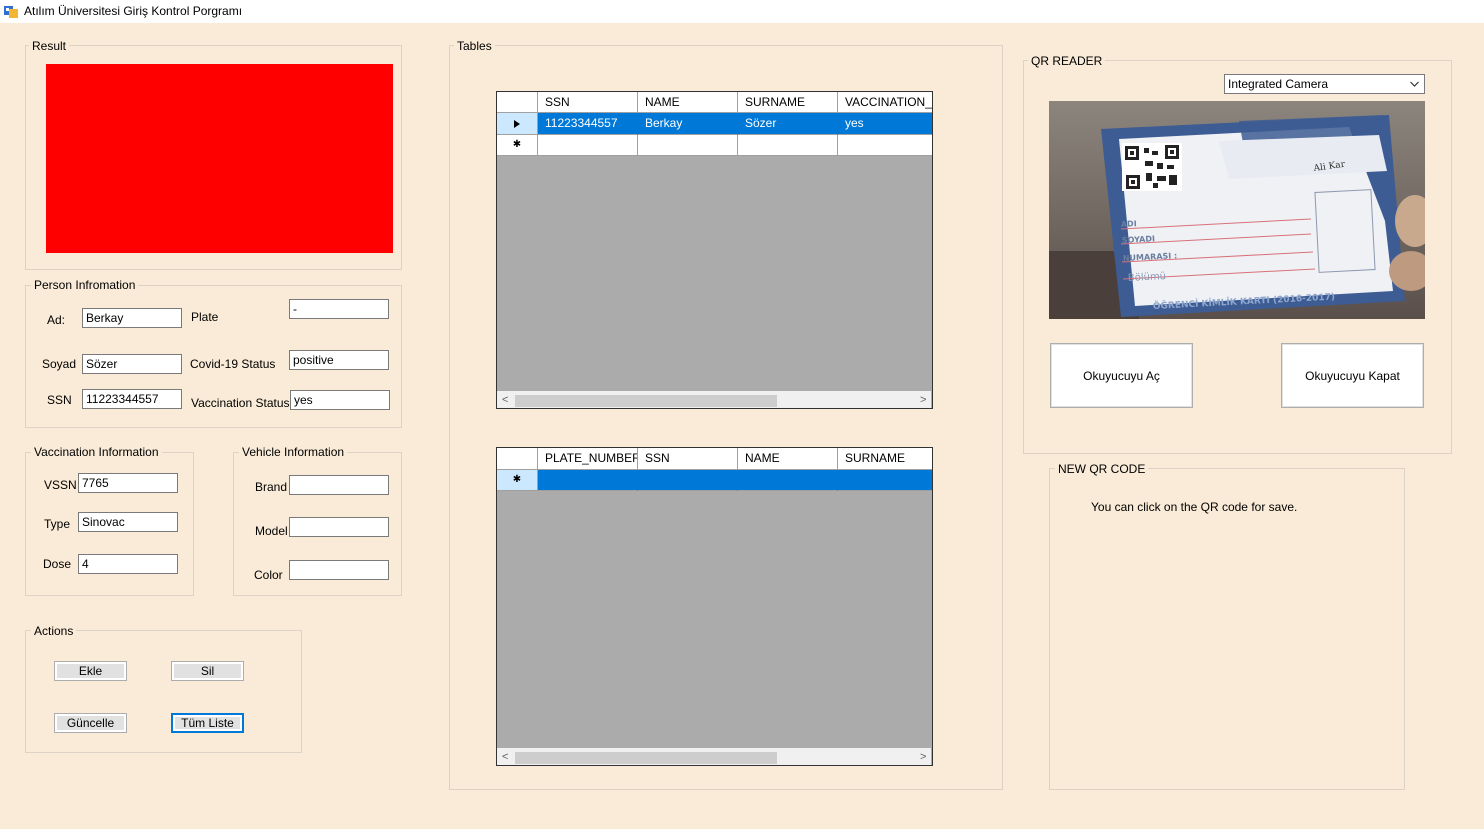  I want to click on card-field-label: SOYADI, so click(1139, 239).